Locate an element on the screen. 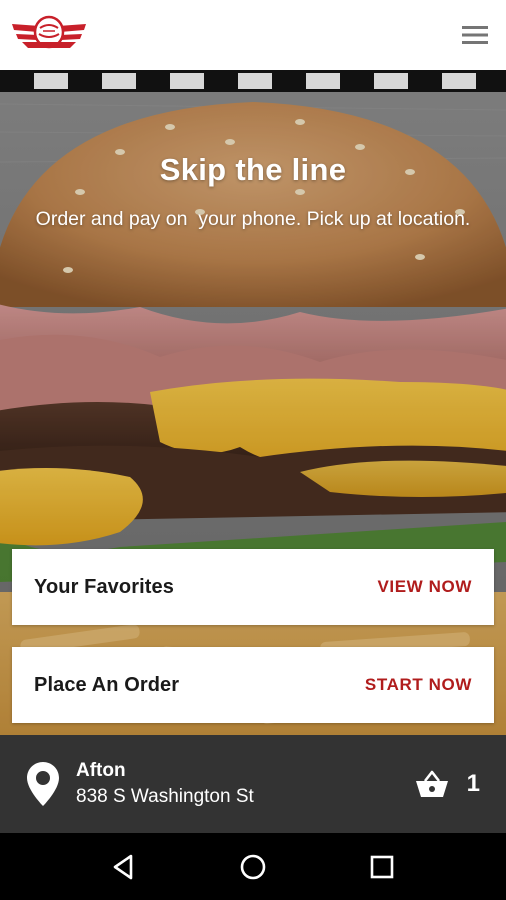 The height and width of the screenshot is (900, 506). place-order-label: Place An Order is located at coordinates (107, 684).